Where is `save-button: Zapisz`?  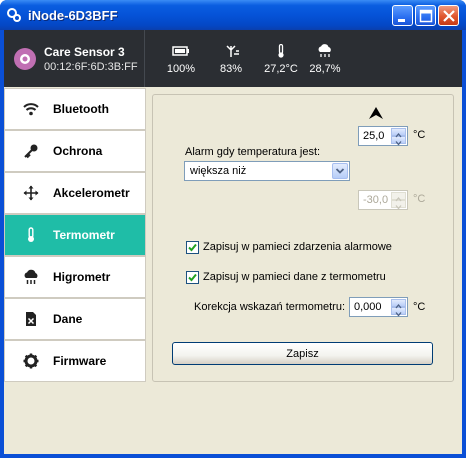 save-button: Zapisz is located at coordinates (302, 353).